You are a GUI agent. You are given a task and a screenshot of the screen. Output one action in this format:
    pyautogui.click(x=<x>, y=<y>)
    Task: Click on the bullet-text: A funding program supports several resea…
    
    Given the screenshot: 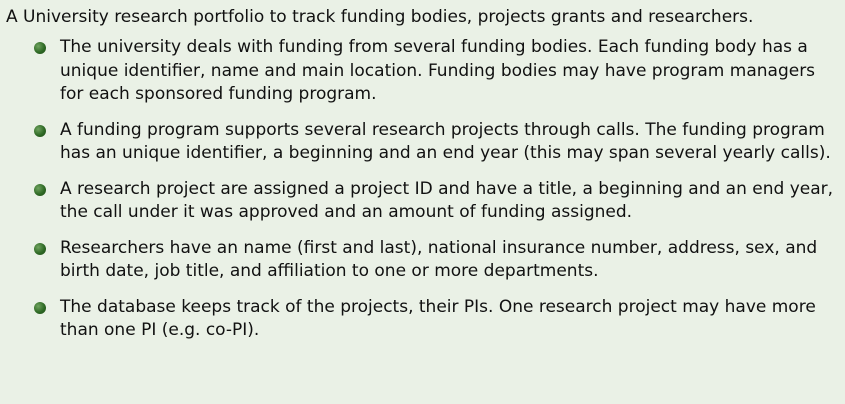 What is the action you would take?
    pyautogui.click(x=445, y=141)
    